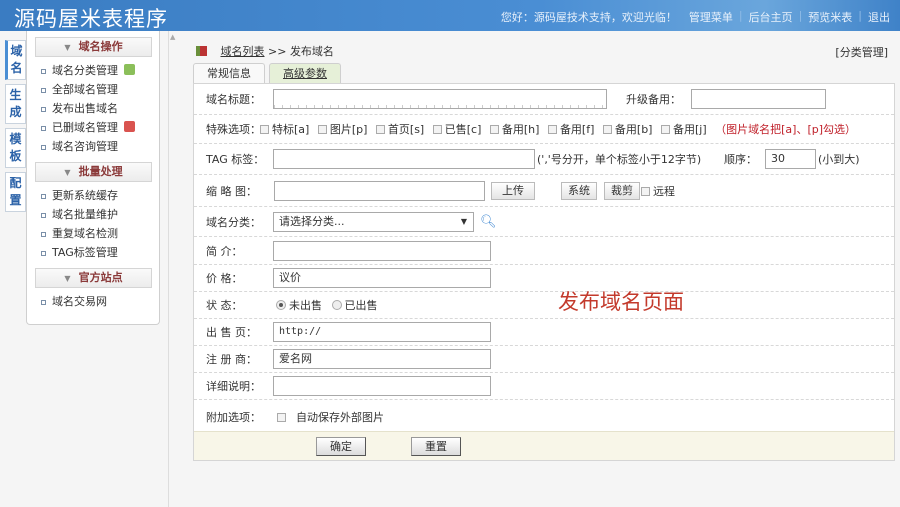 The image size is (900, 507). I want to click on nav-logout: 退出, so click(879, 17).